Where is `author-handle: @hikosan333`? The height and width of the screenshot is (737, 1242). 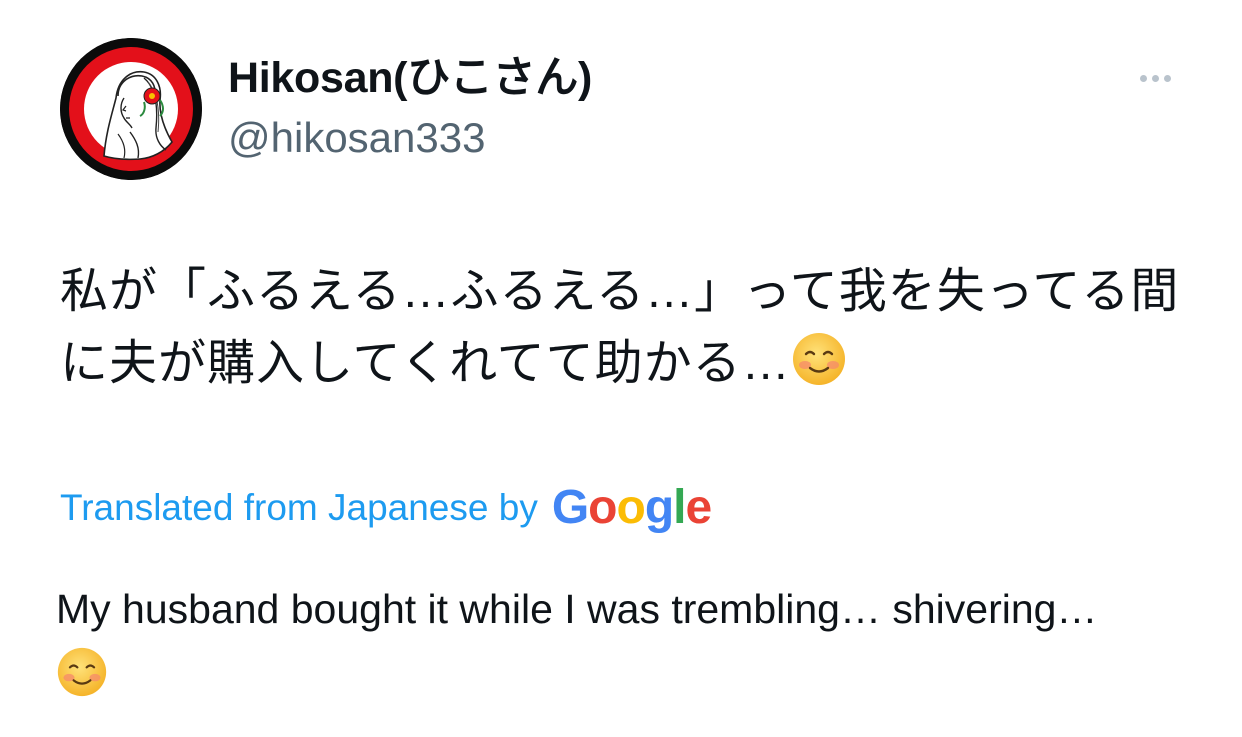
author-handle: @hikosan333 is located at coordinates (356, 138).